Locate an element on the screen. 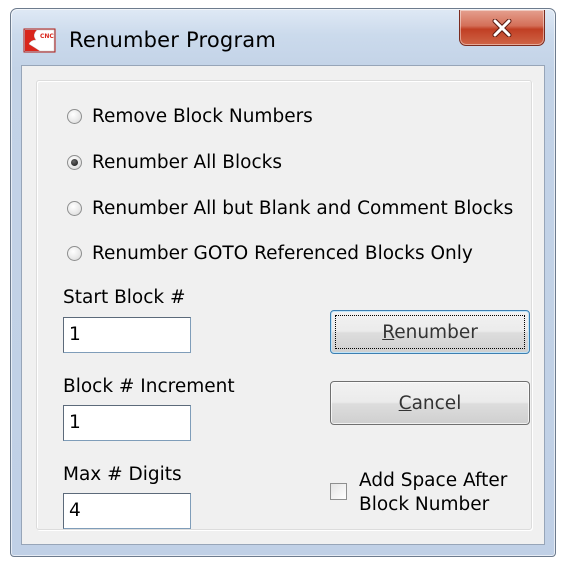 This screenshot has width=566, height=565. add-space-label-line2: Block Number is located at coordinates (424, 504).